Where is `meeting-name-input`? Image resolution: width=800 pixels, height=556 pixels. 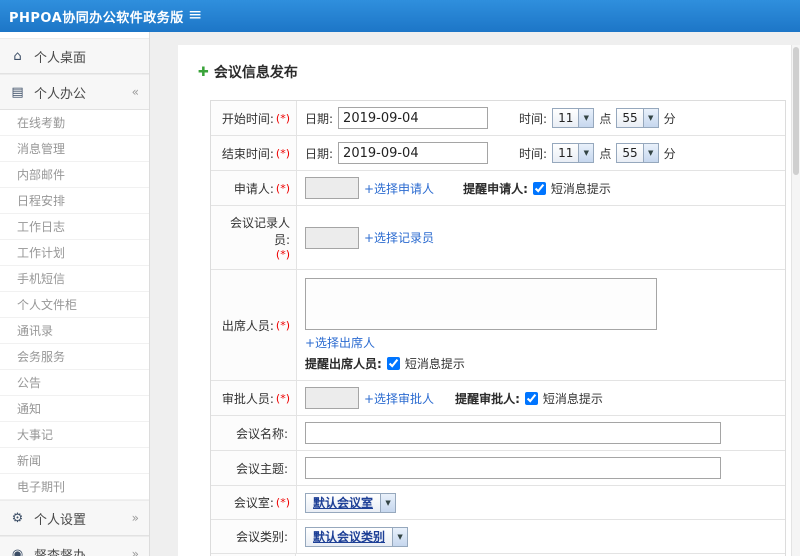 meeting-name-input is located at coordinates (513, 433).